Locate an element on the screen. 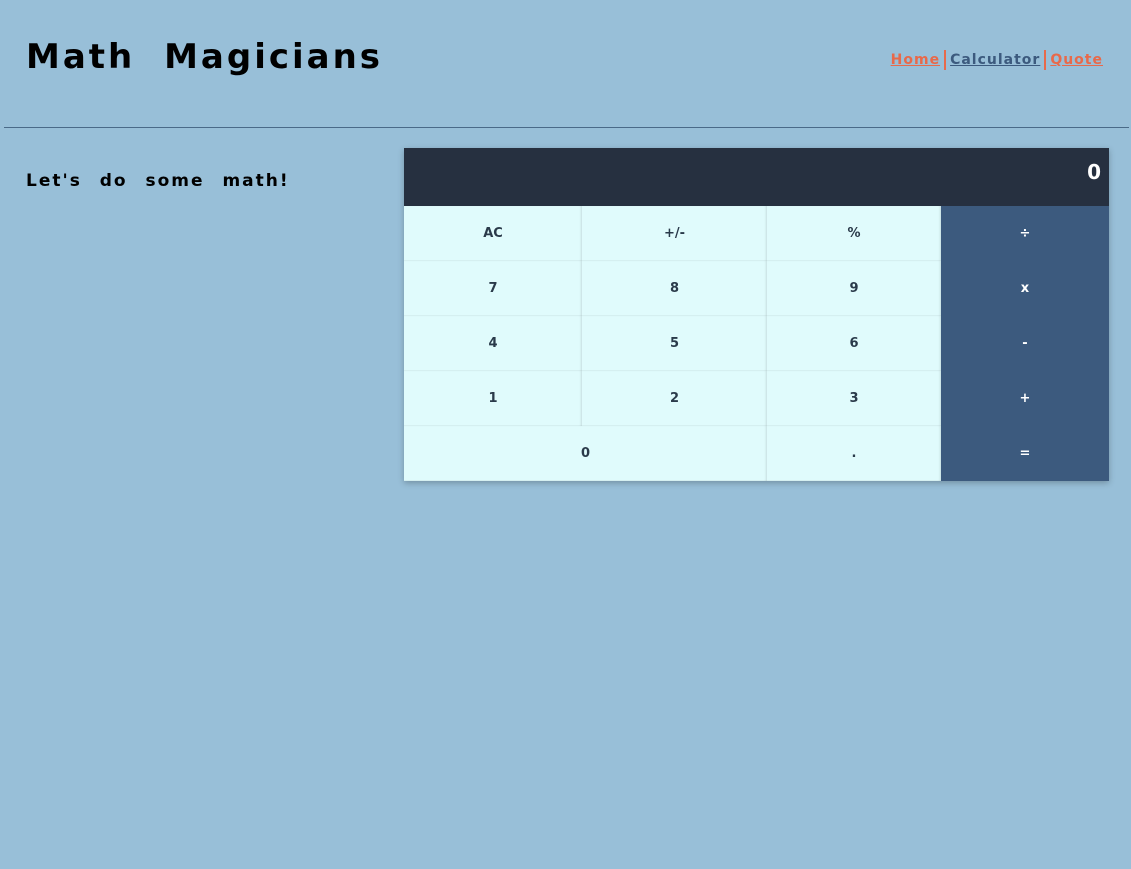  key-8: 8 is located at coordinates (674, 288).